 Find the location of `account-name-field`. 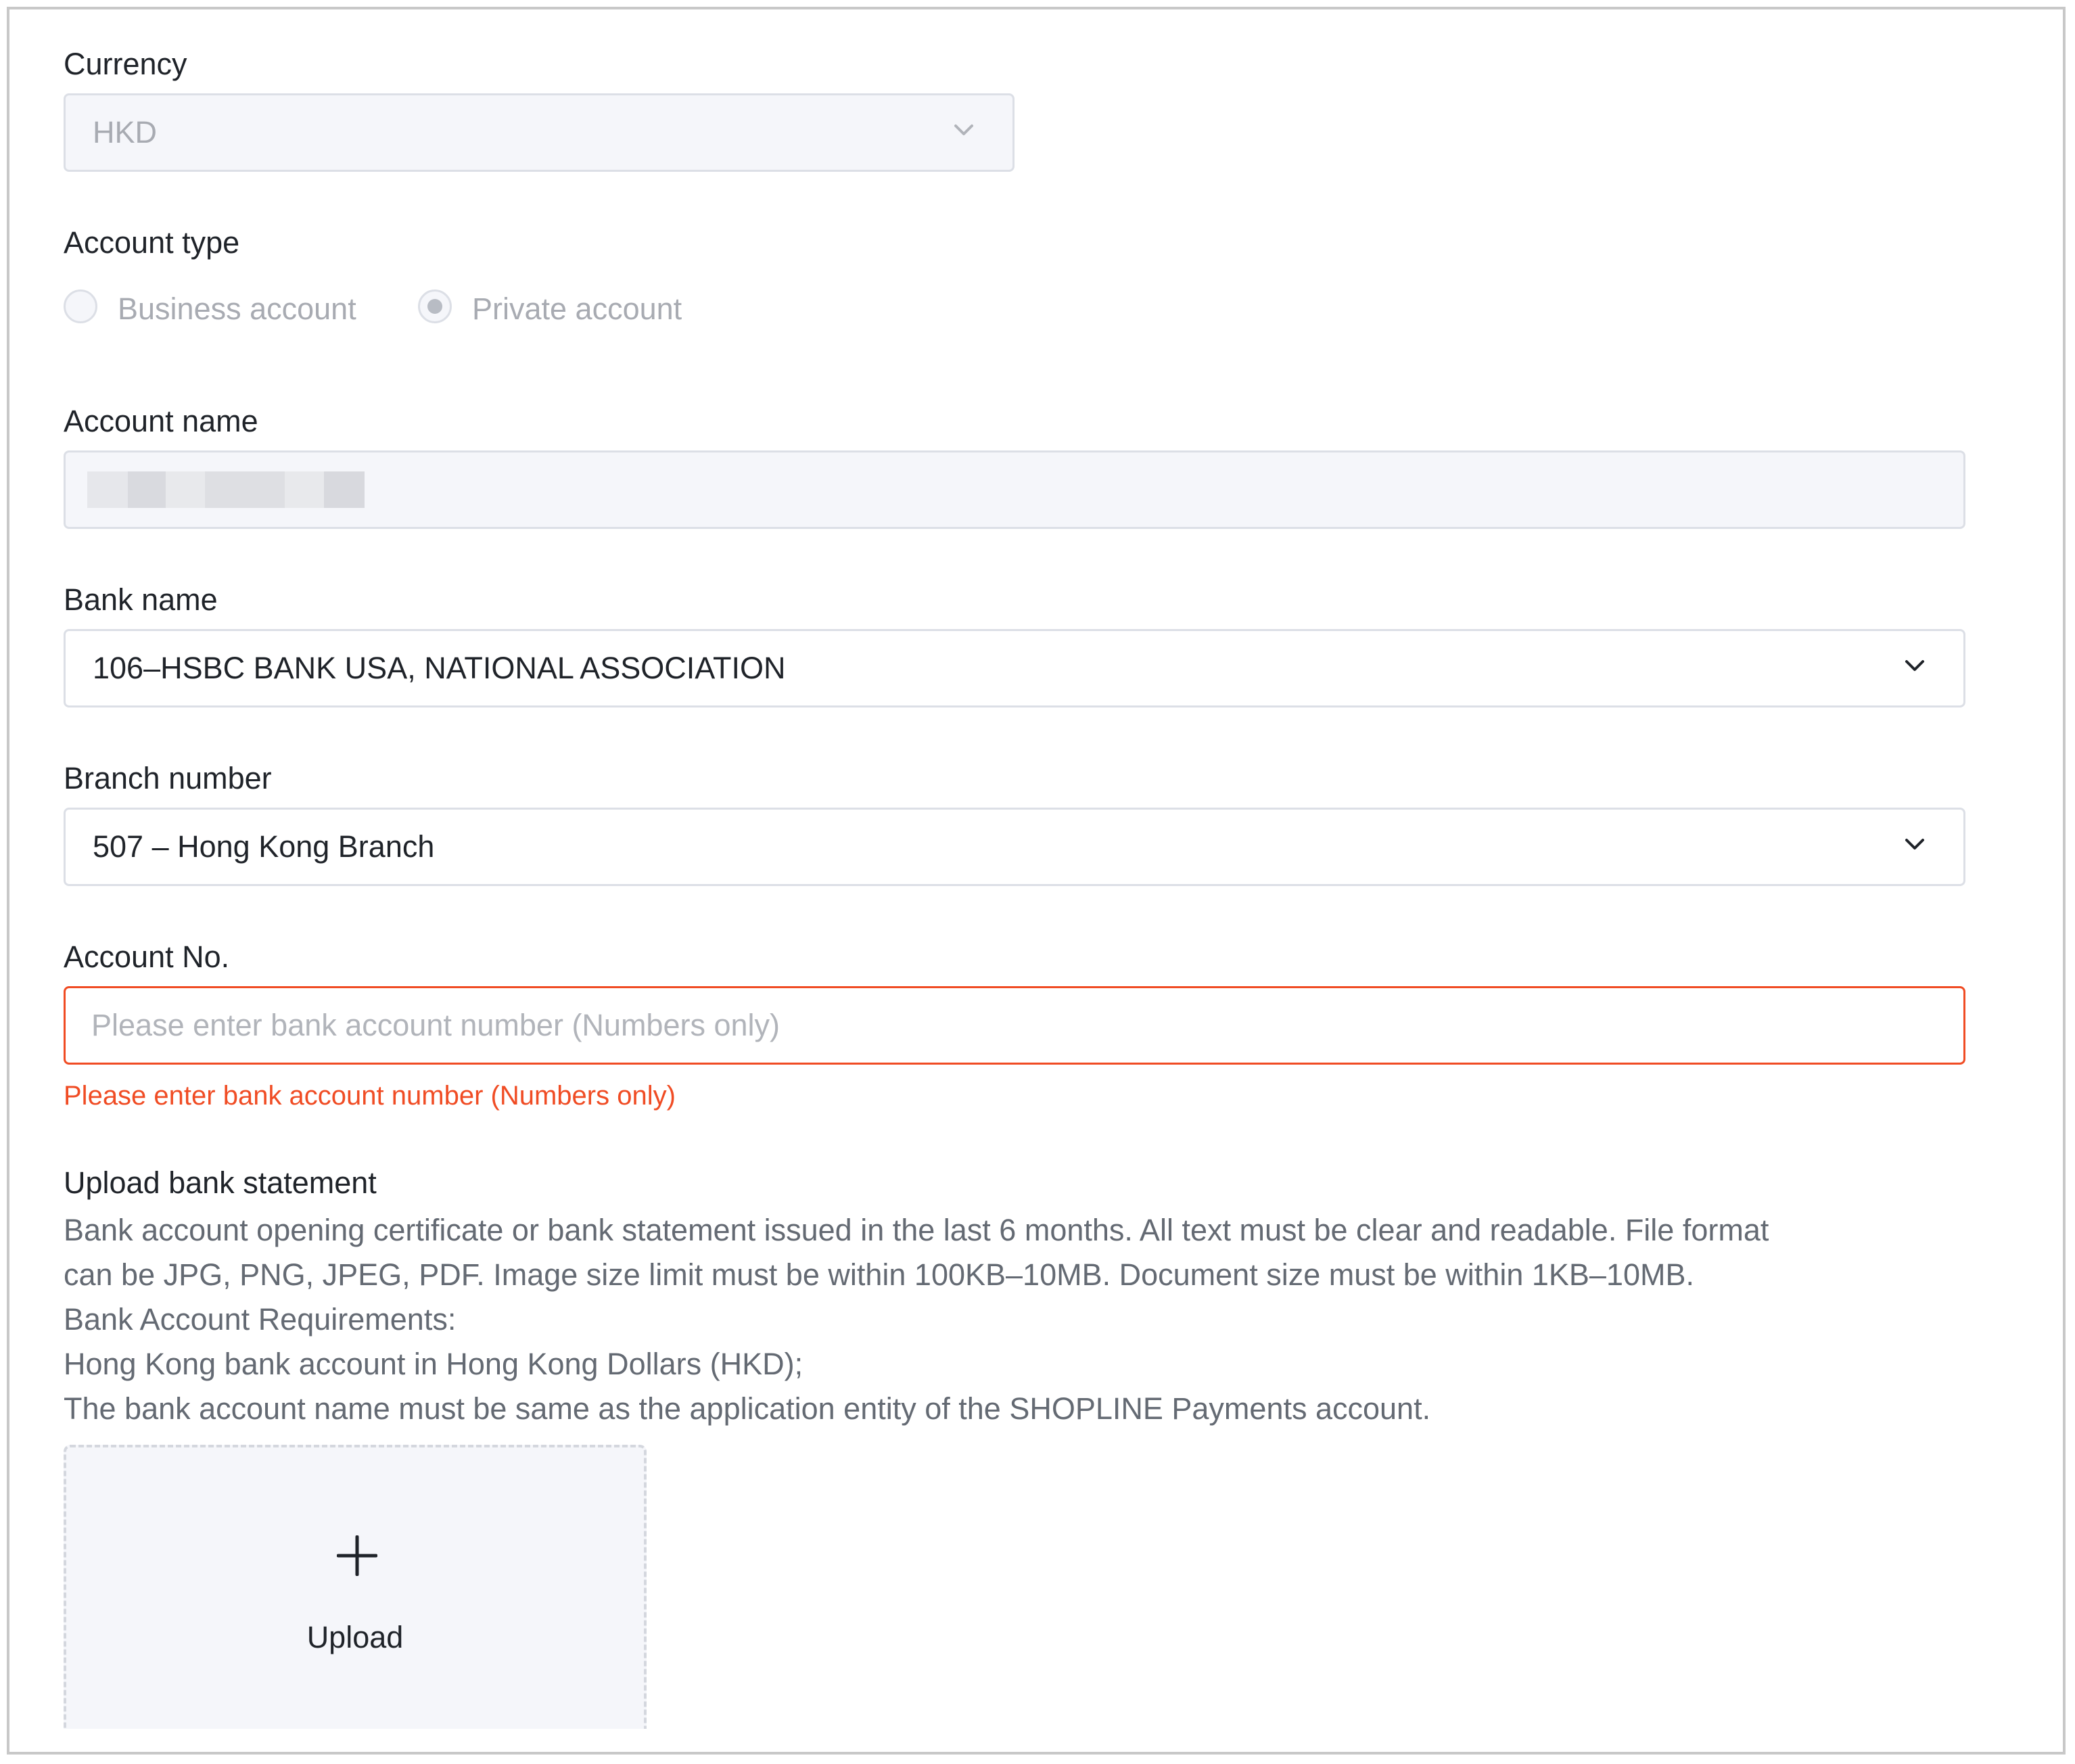

account-name-field is located at coordinates (1014, 489).